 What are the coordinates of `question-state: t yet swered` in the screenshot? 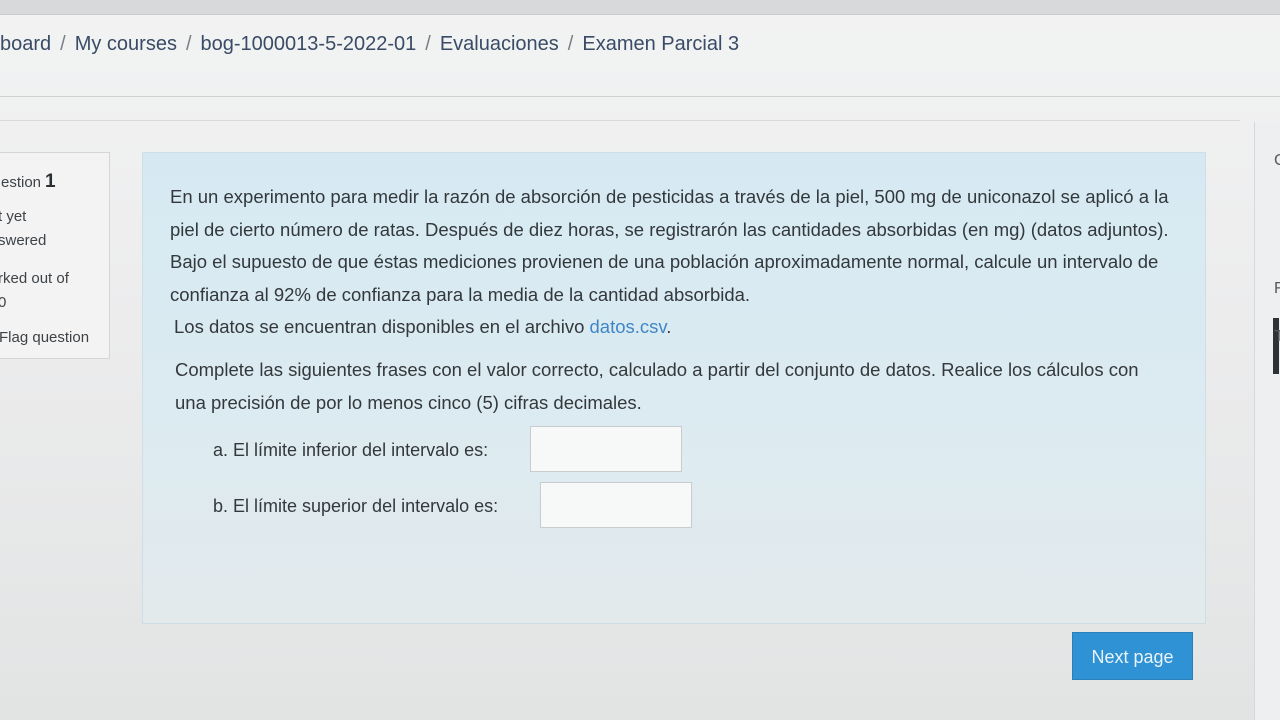 It's located at (23, 229).